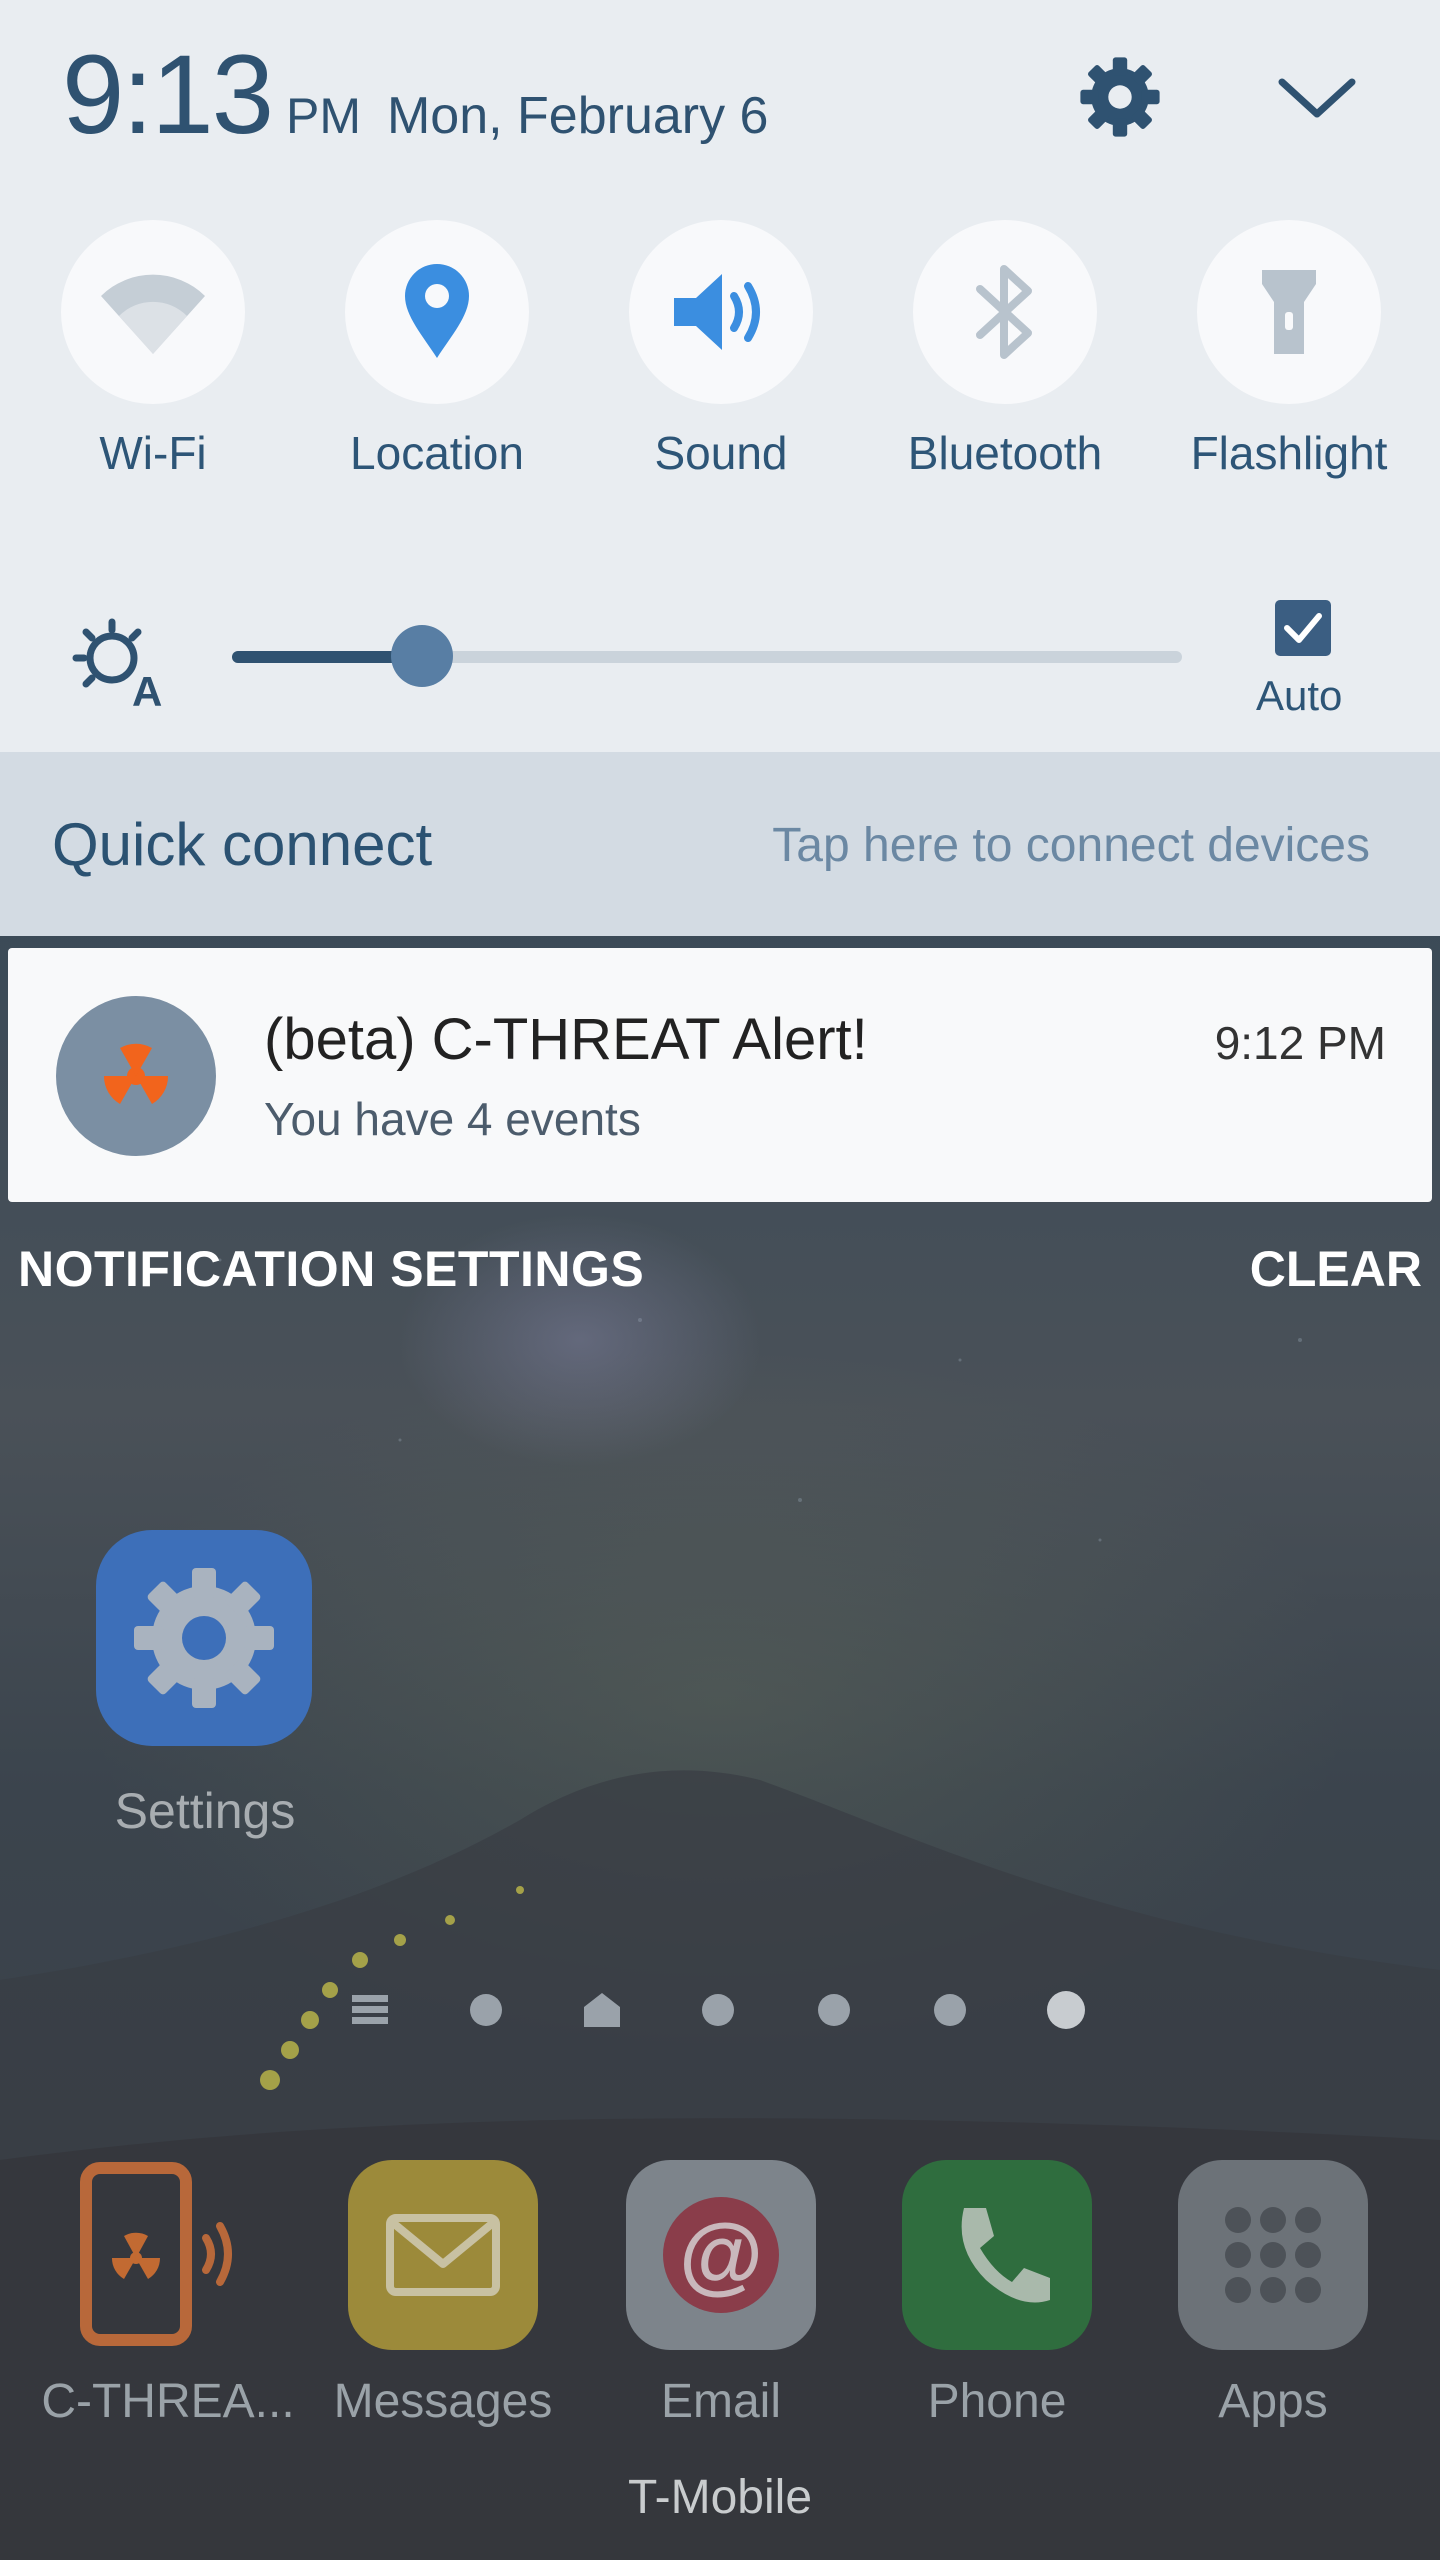  I want to click on toggle-location-button, so click(437, 312).